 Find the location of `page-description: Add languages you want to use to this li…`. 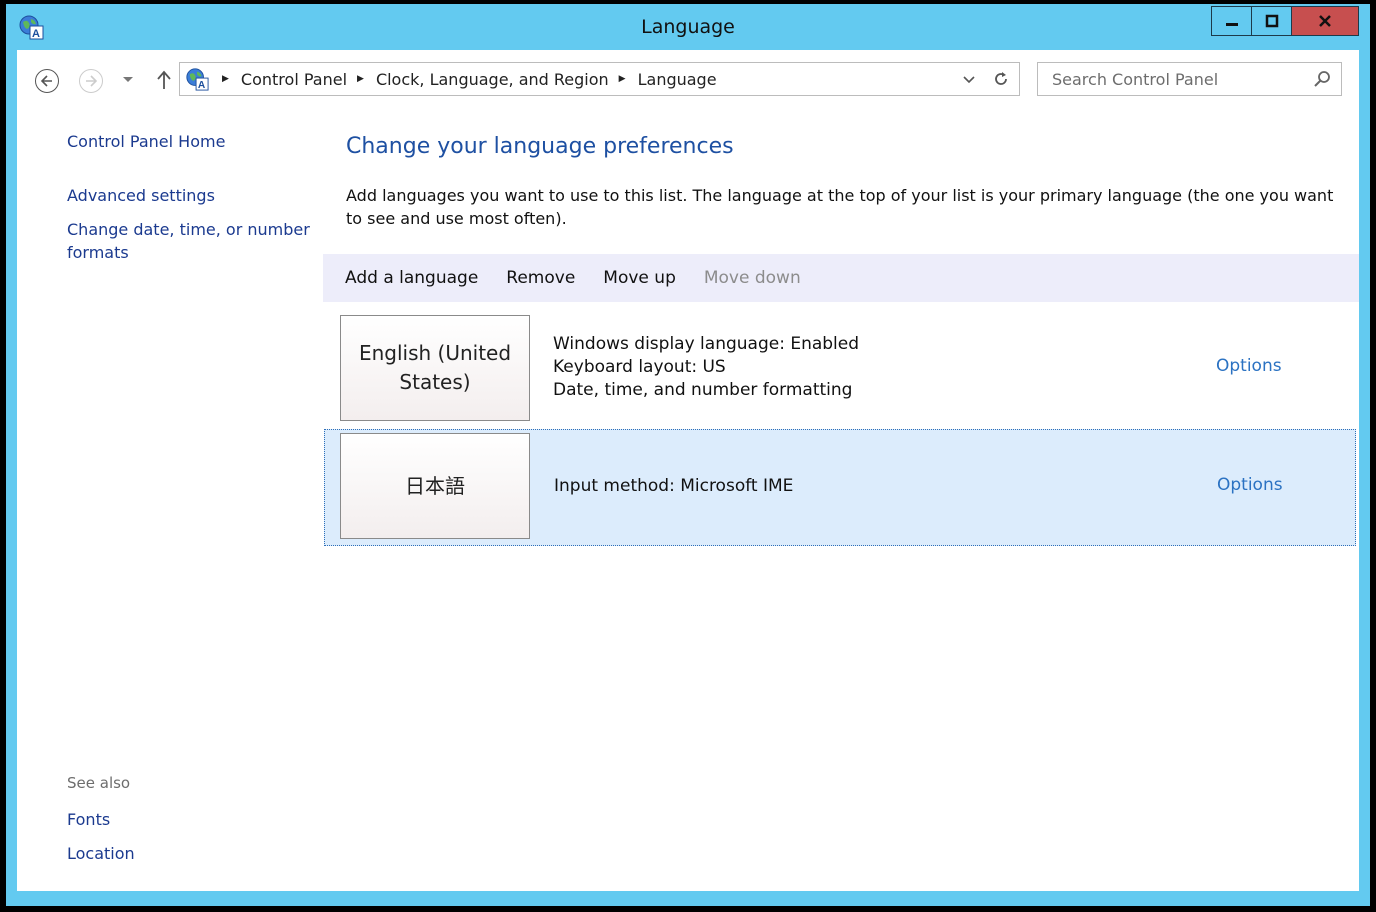

page-description: Add languages you want to use to this li… is located at coordinates (840, 207).